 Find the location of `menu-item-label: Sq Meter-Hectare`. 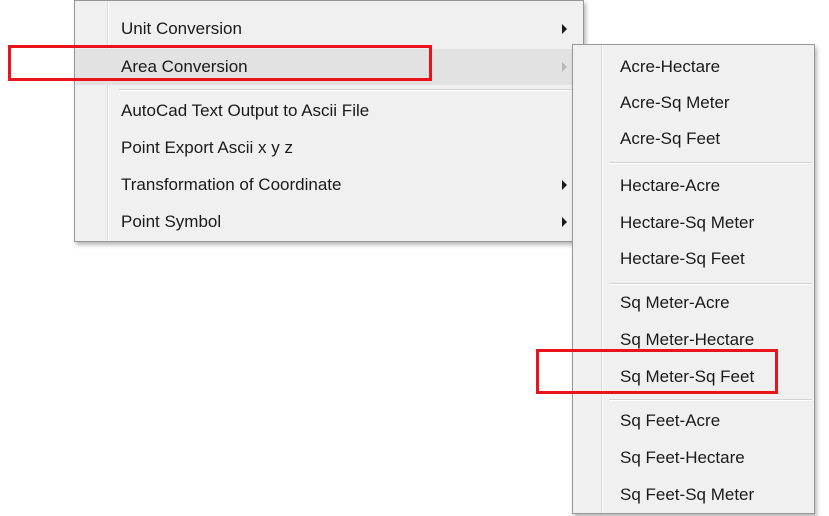

menu-item-label: Sq Meter-Hectare is located at coordinates (687, 339).